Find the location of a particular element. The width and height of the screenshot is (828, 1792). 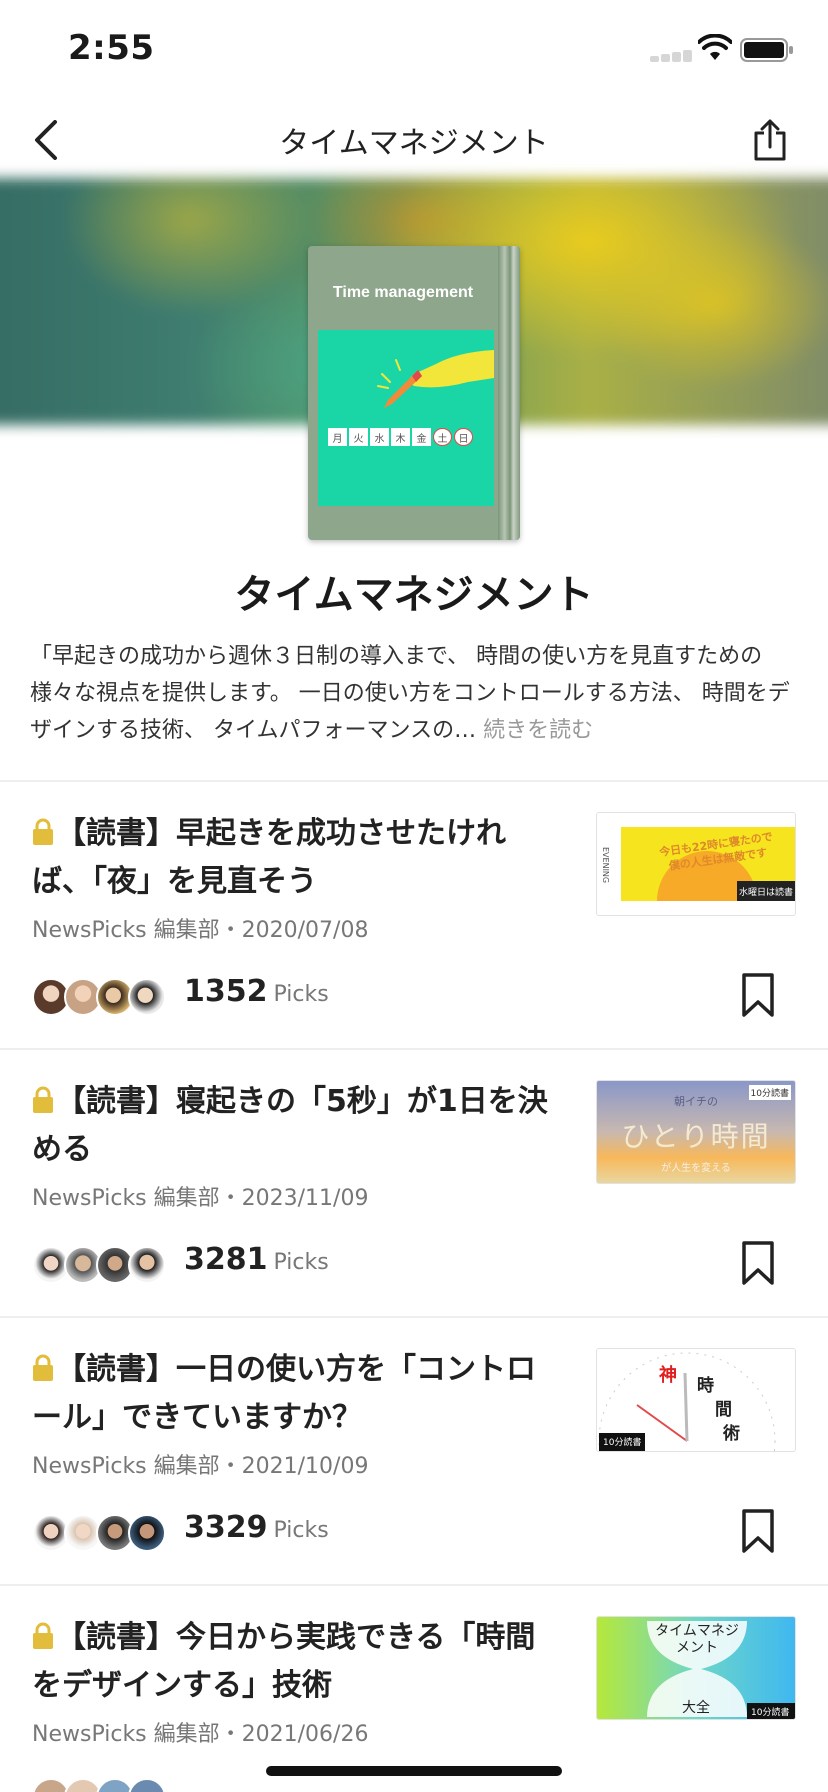

wifi-icon is located at coordinates (715, 47).